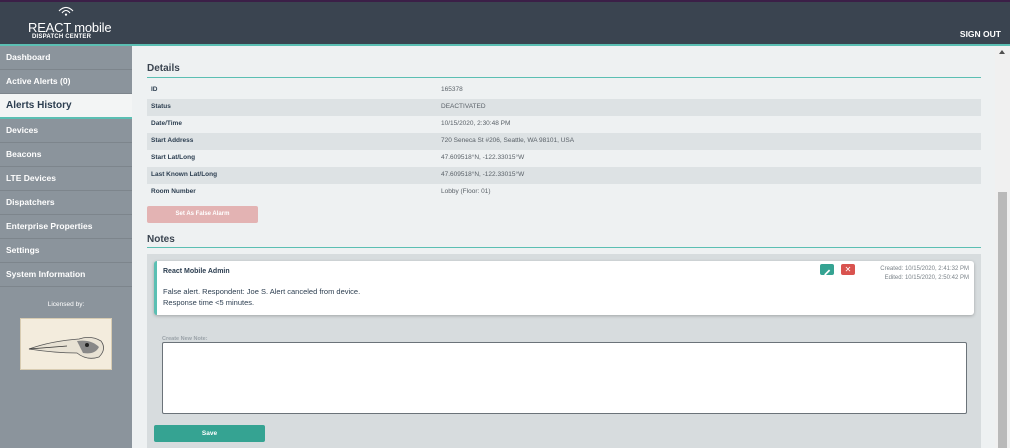 The image size is (1010, 448). I want to click on note-line: Response time <5 minutes., so click(209, 302).